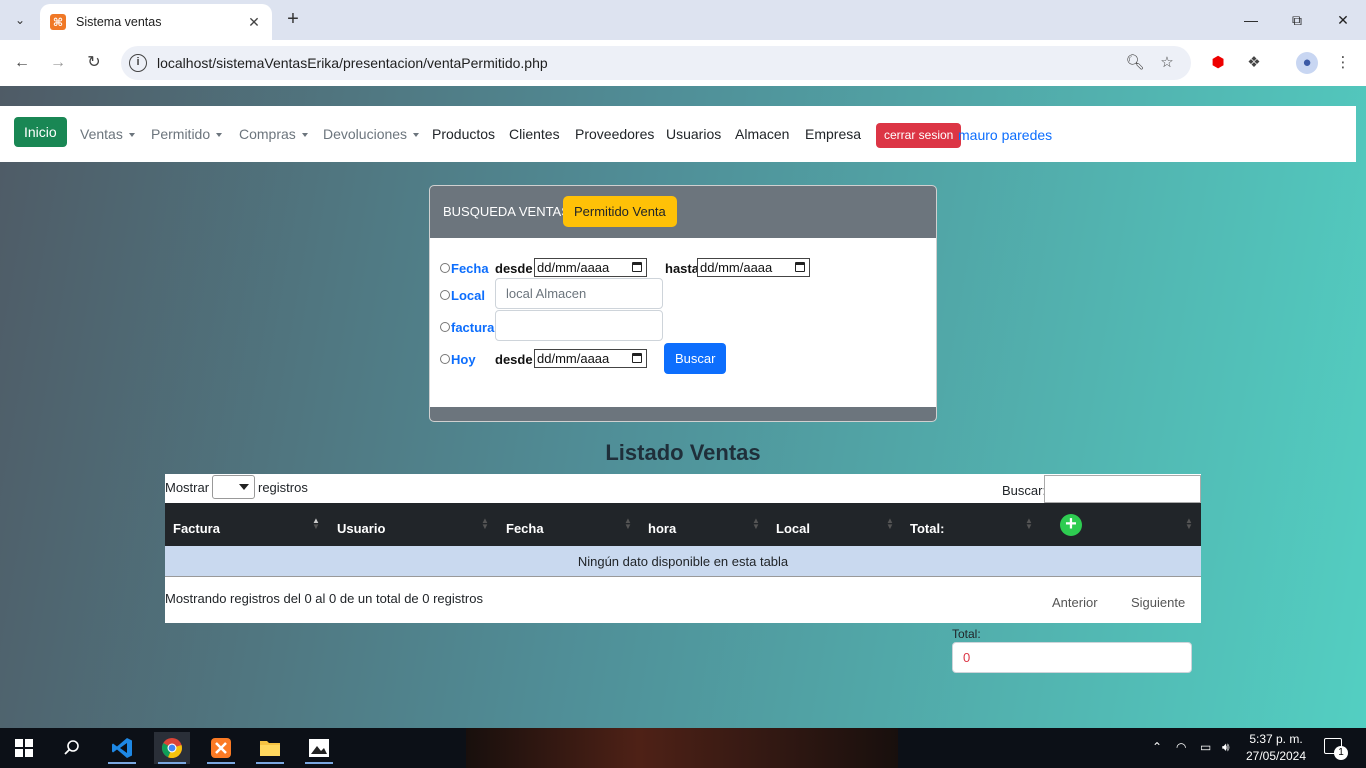 This screenshot has width=1366, height=768. What do you see at coordinates (753, 267) in the screenshot?
I see `fecha-hasta-input: dd/mm/aaaa` at bounding box center [753, 267].